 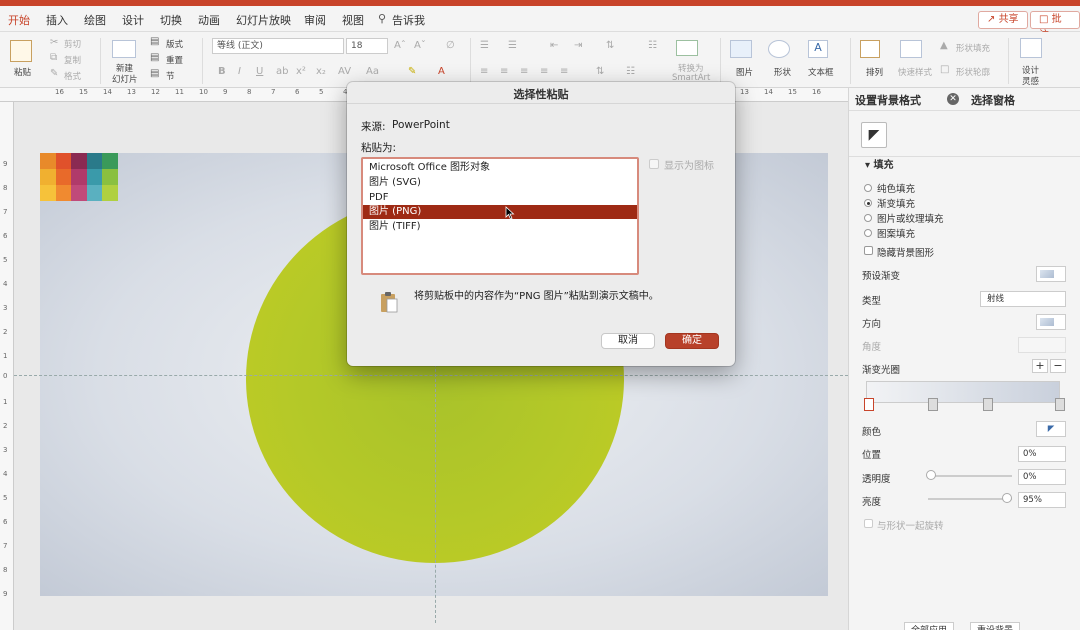 I want to click on arrange-icon, so click(x=870, y=49).